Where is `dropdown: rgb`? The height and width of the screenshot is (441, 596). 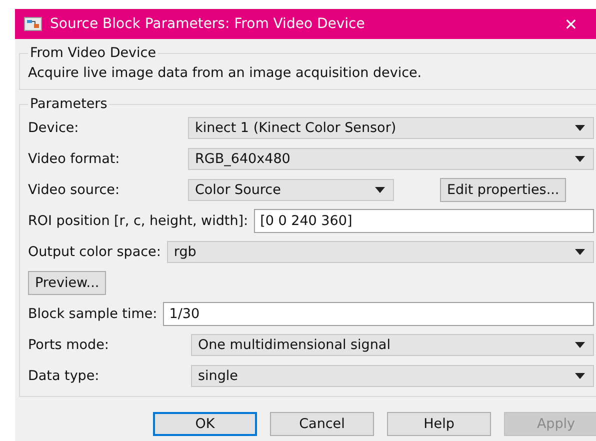 dropdown: rgb is located at coordinates (380, 252).